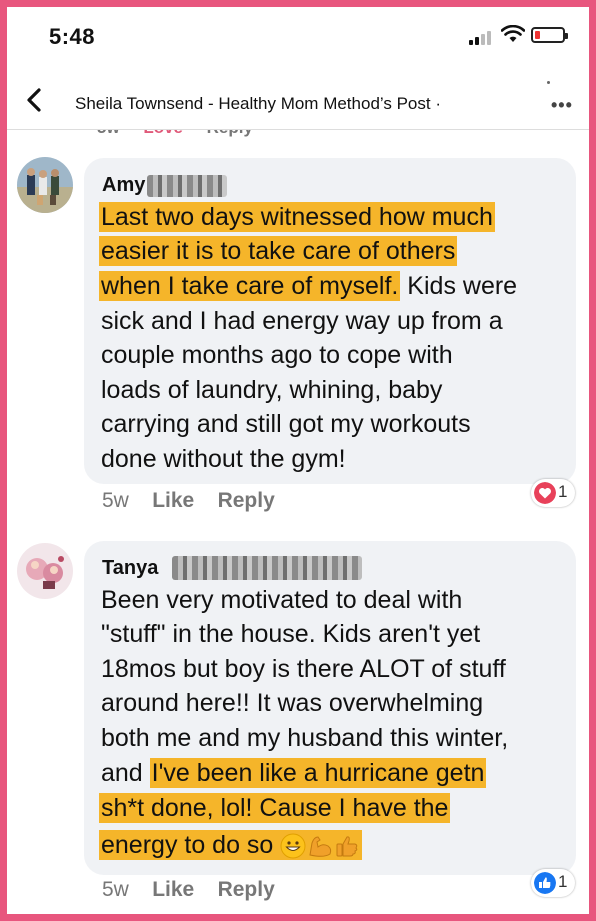 The height and width of the screenshot is (921, 596). What do you see at coordinates (562, 105) in the screenshot?
I see `more-options-button: •••` at bounding box center [562, 105].